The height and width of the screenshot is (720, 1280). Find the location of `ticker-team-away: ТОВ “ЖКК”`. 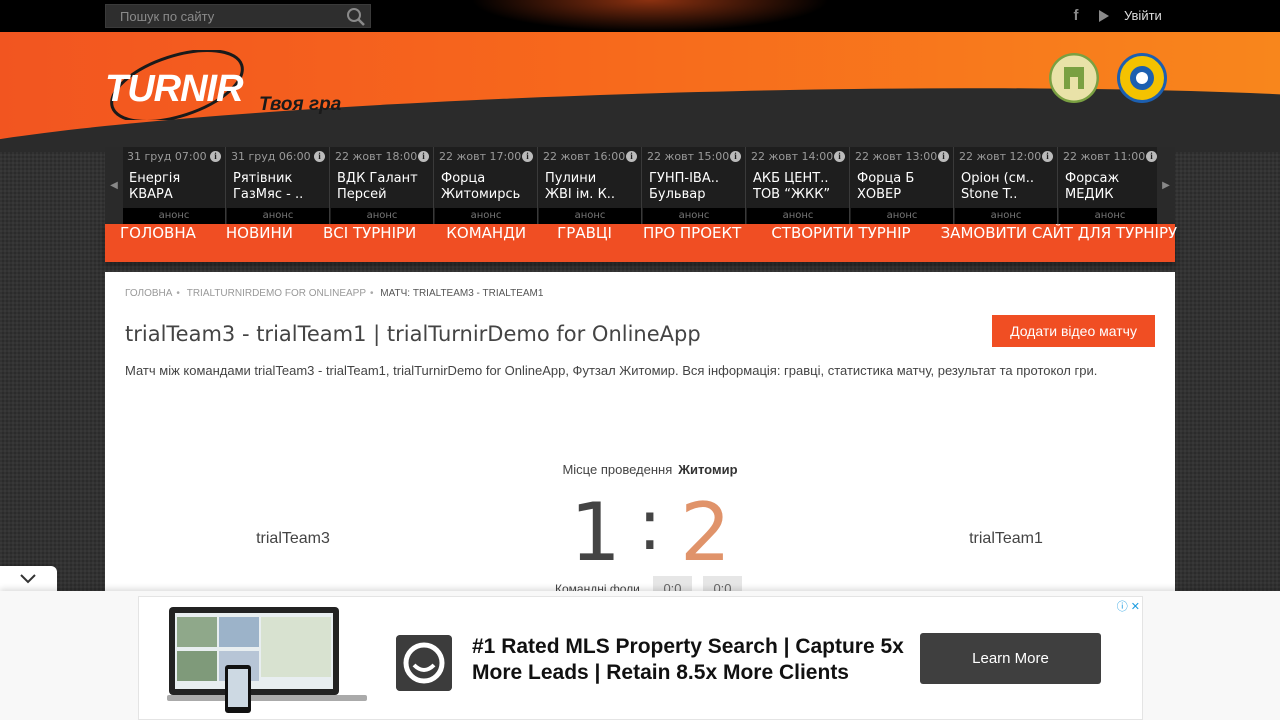

ticker-team-away: ТОВ “ЖКК” is located at coordinates (792, 194).